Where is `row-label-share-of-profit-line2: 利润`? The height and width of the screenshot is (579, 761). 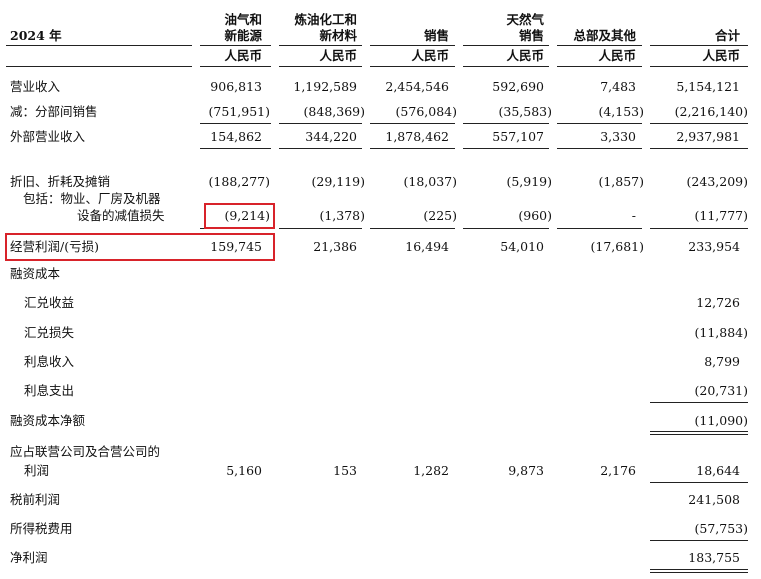
row-label-share-of-profit-line2: 利润 is located at coordinates (37, 470).